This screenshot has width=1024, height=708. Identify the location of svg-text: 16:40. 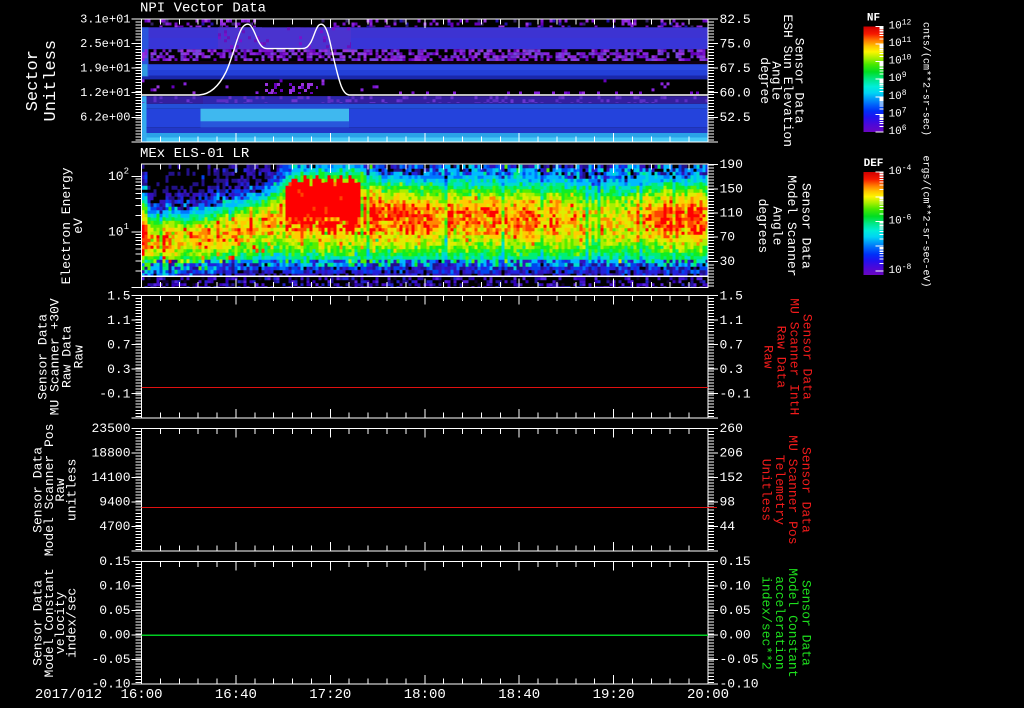
(236, 695).